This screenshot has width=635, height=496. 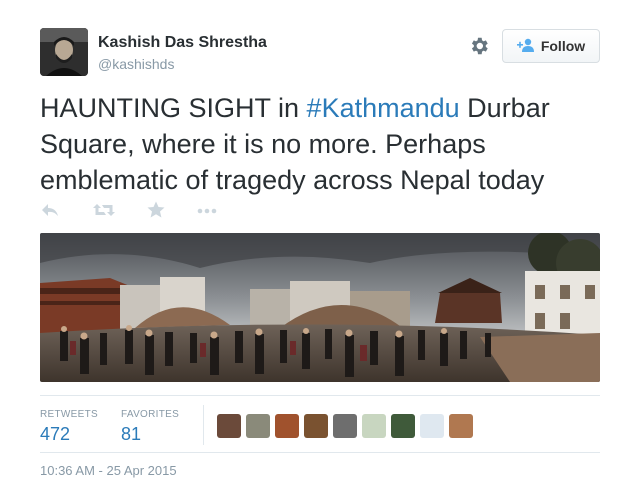 I want to click on retweets-count: 472, so click(x=55, y=434).